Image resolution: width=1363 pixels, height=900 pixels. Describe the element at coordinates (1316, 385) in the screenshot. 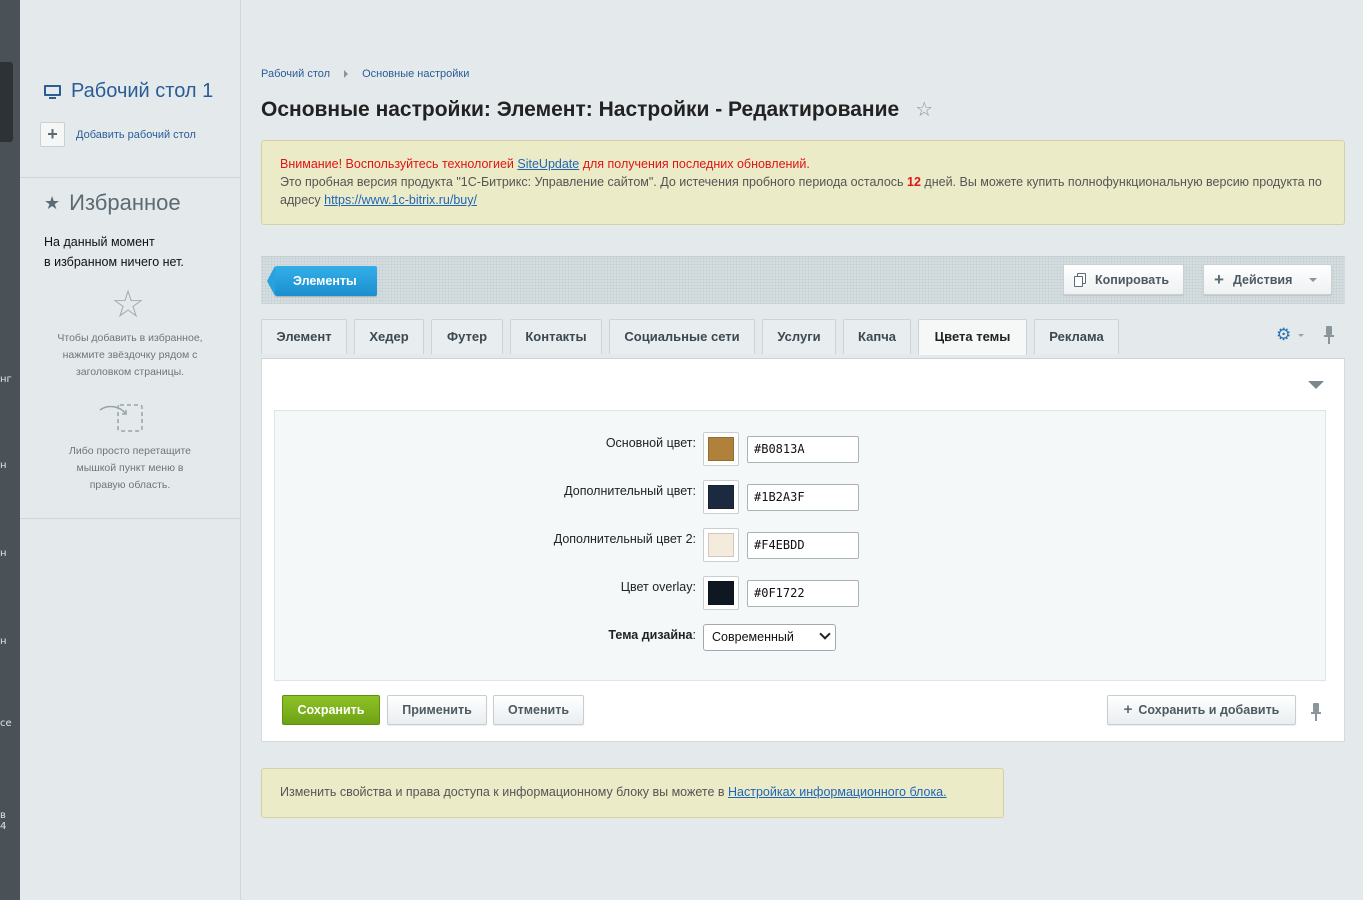

I see `collapse-triangle-icon` at that location.